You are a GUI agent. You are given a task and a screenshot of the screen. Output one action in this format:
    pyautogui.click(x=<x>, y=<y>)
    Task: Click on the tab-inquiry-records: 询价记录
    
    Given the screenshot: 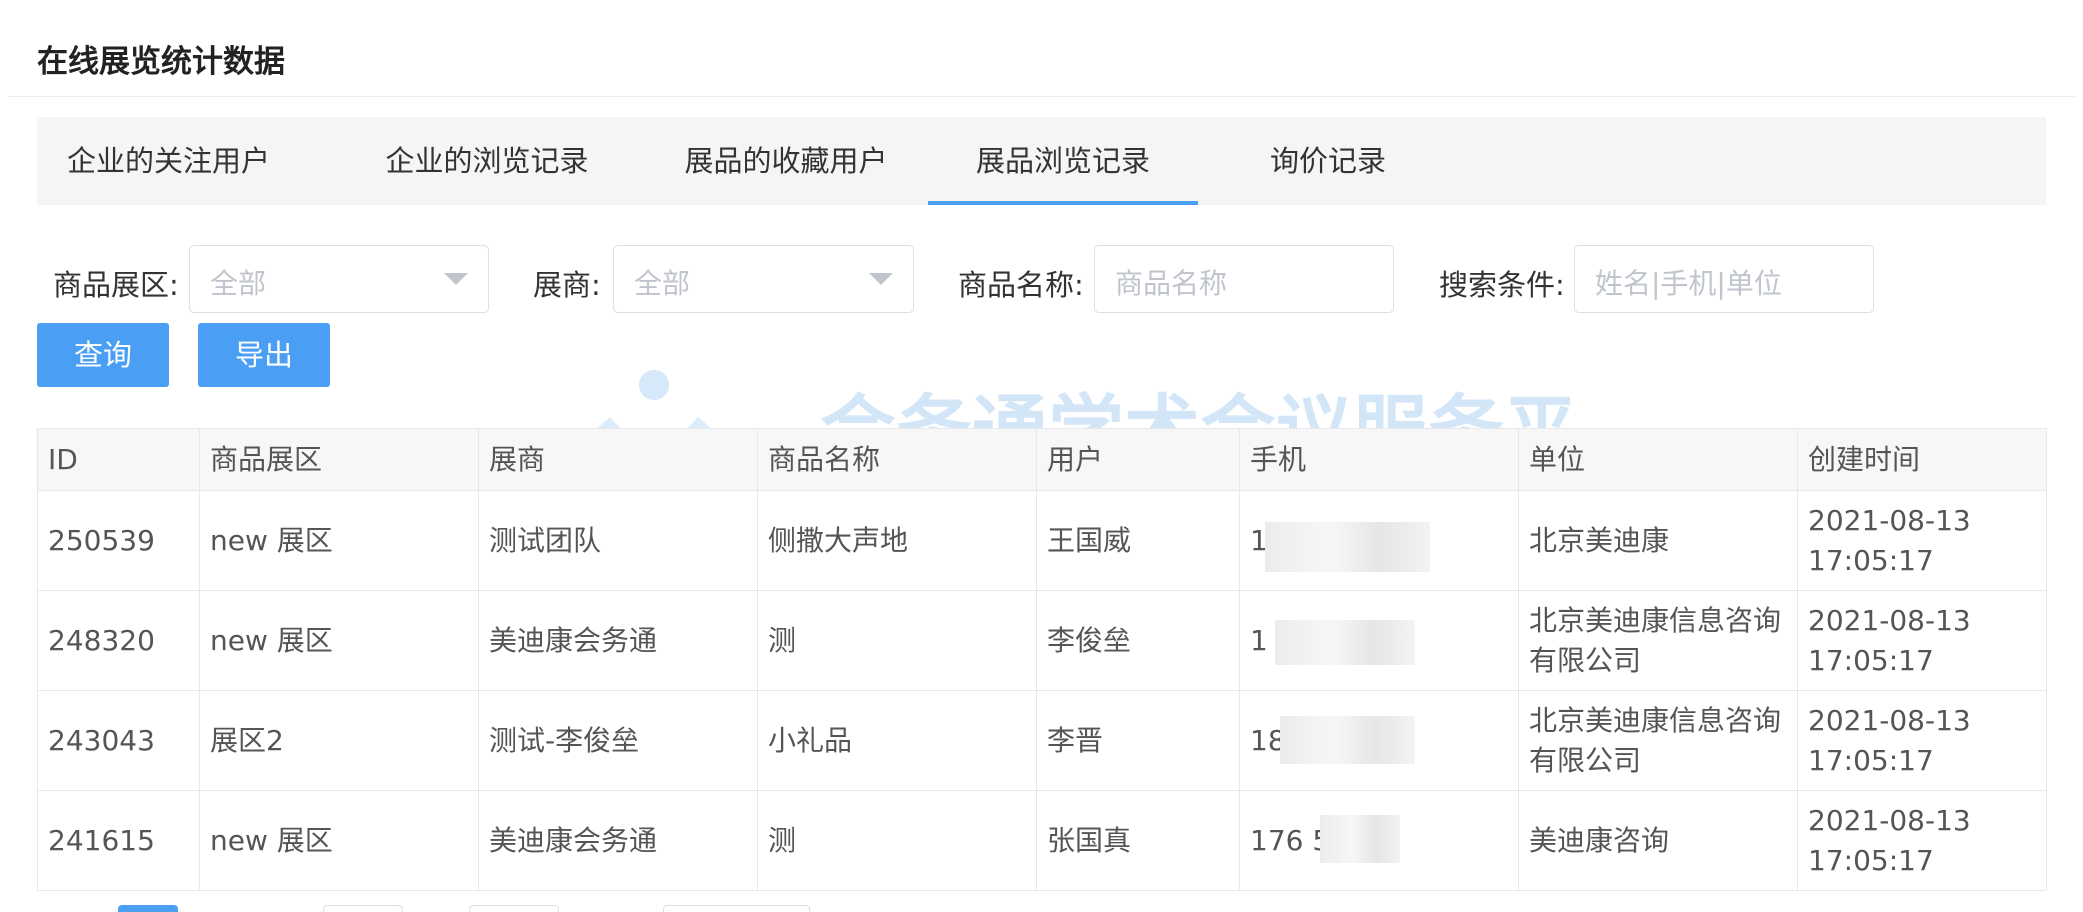 What is the action you would take?
    pyautogui.click(x=1328, y=161)
    